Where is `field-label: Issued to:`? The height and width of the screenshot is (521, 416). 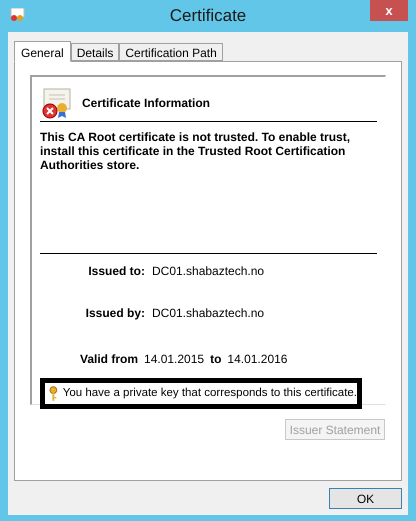 field-label: Issued to: is located at coordinates (116, 271).